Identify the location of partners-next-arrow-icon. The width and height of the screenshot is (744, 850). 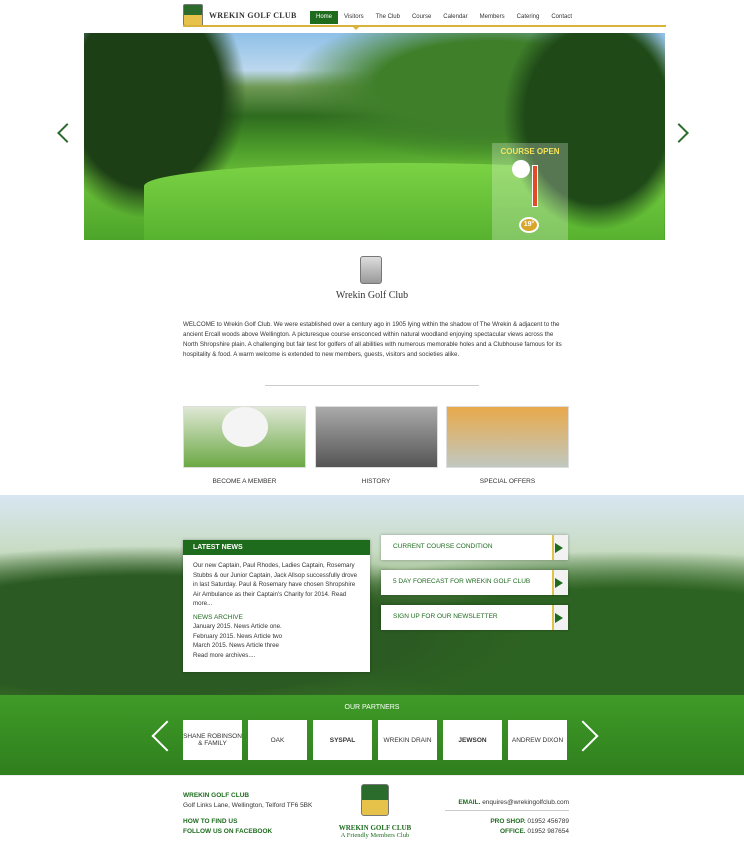
(583, 736).